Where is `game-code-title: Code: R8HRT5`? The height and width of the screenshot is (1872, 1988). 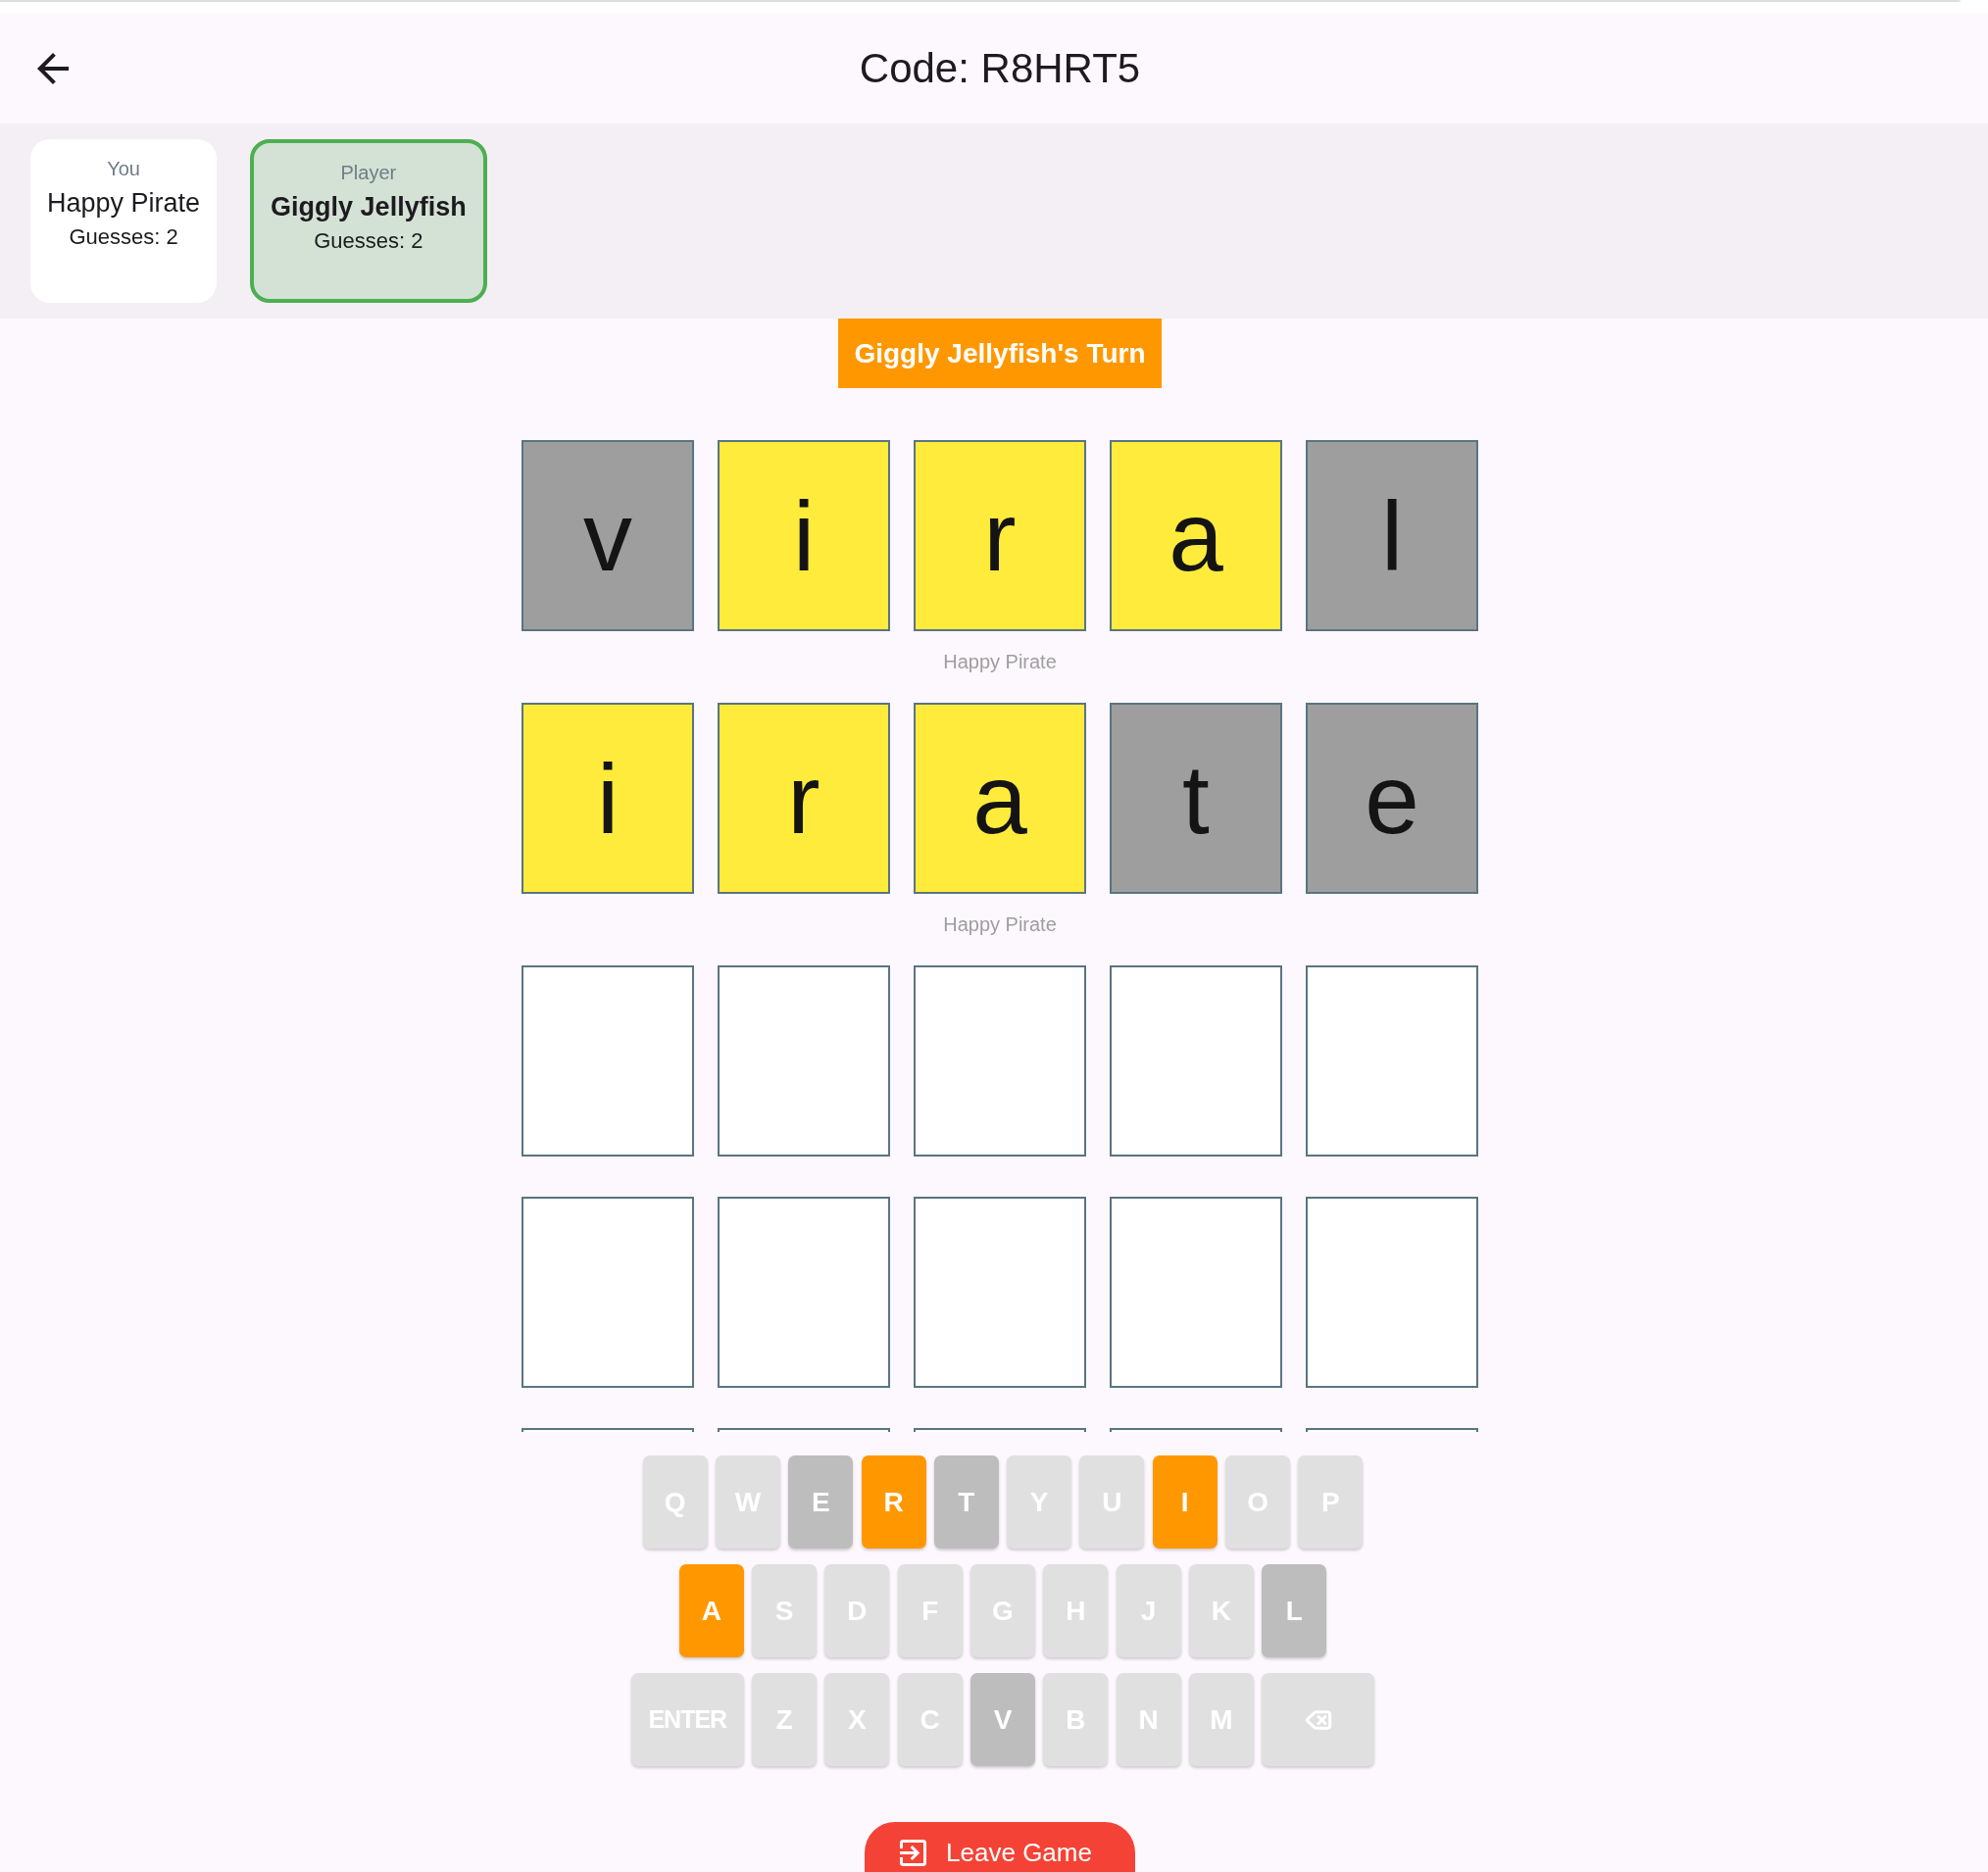
game-code-title: Code: R8HRT5 is located at coordinates (1000, 68).